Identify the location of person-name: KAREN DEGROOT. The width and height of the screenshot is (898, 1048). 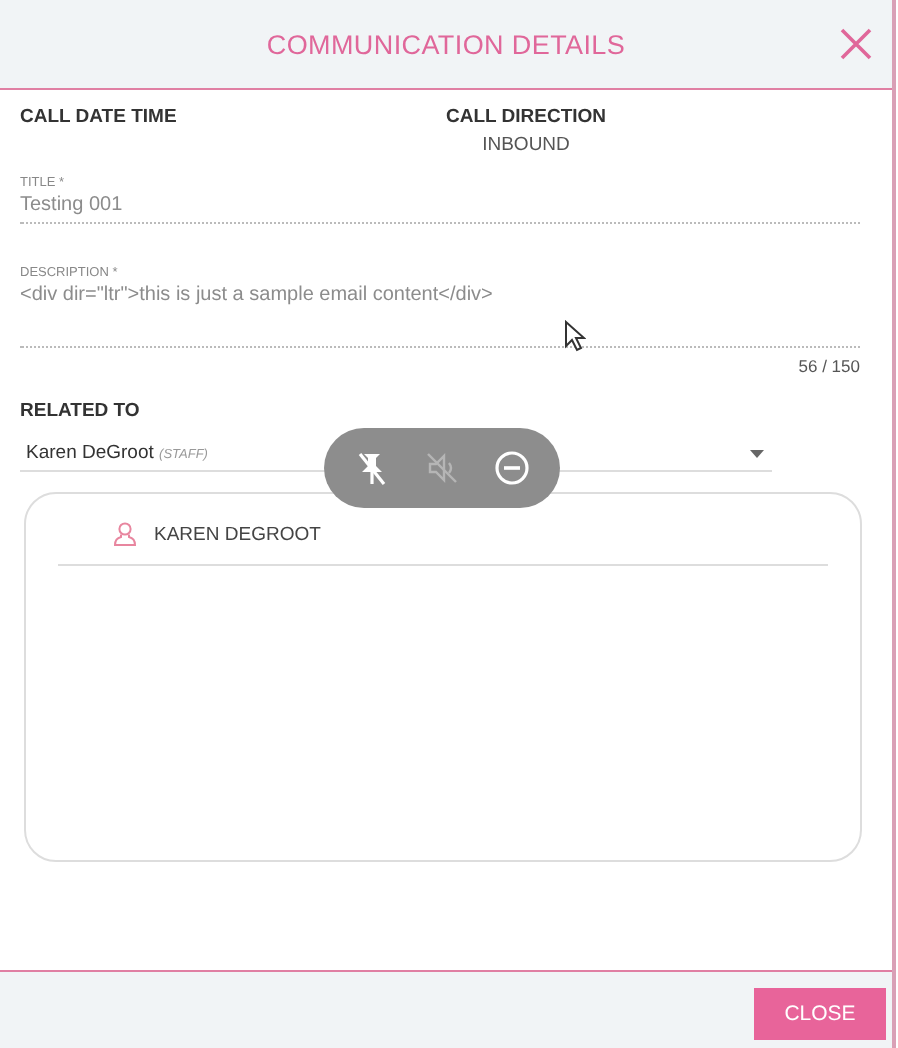
(237, 534).